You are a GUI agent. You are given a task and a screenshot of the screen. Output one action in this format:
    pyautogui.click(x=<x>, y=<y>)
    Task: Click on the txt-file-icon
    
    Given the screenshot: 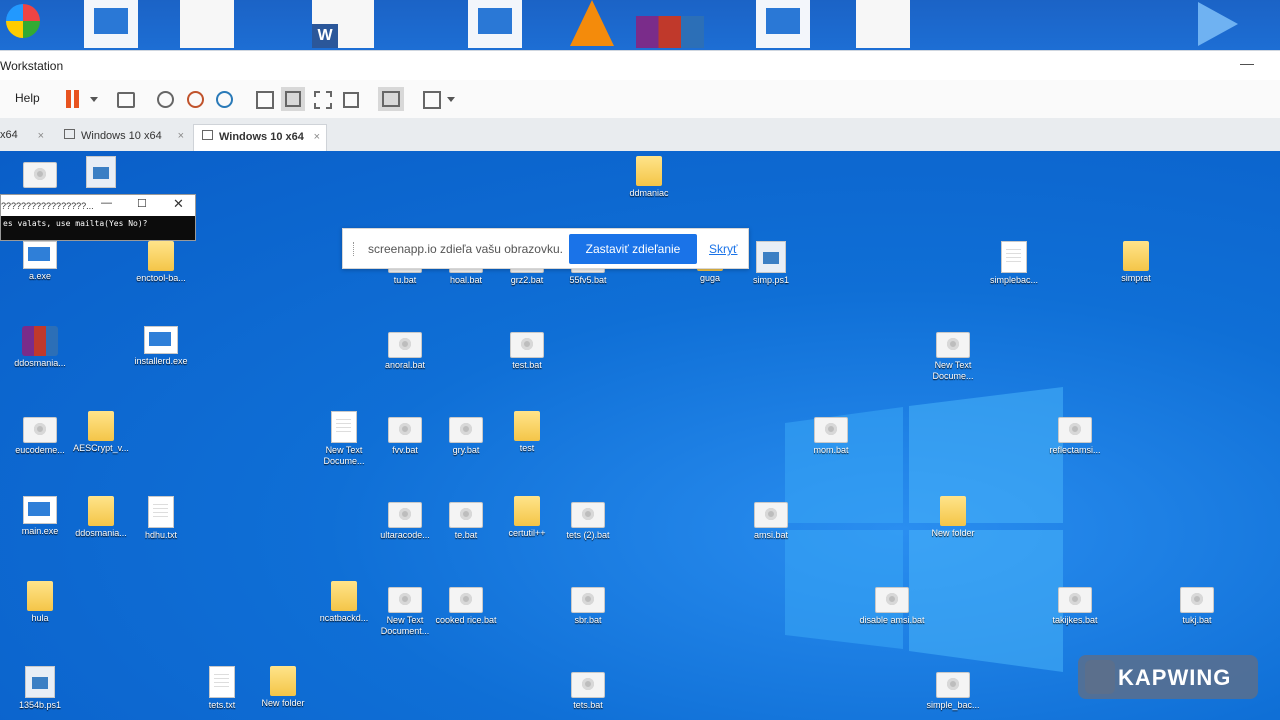 What is the action you would take?
    pyautogui.click(x=344, y=427)
    